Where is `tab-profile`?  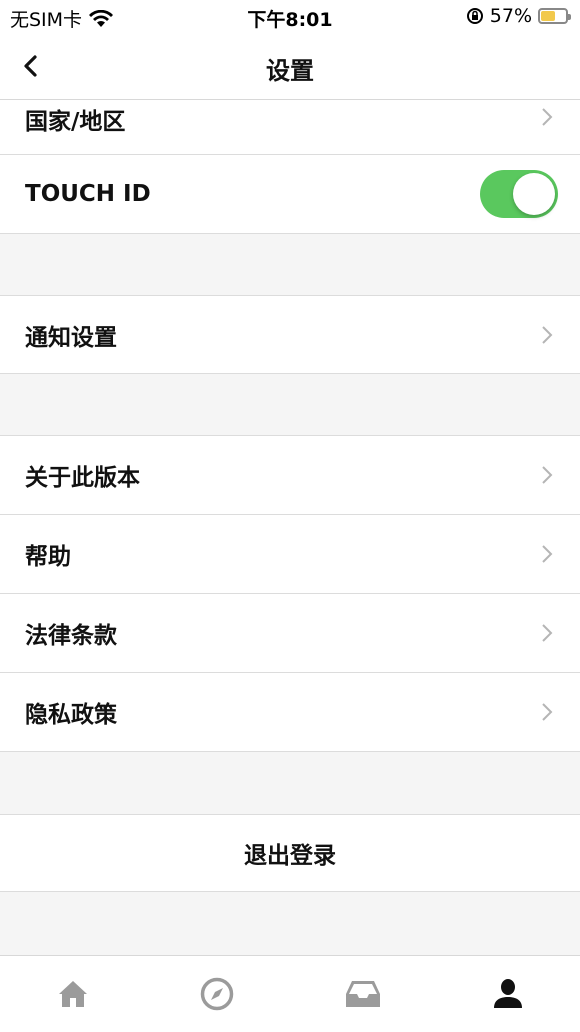
tab-profile is located at coordinates (508, 994).